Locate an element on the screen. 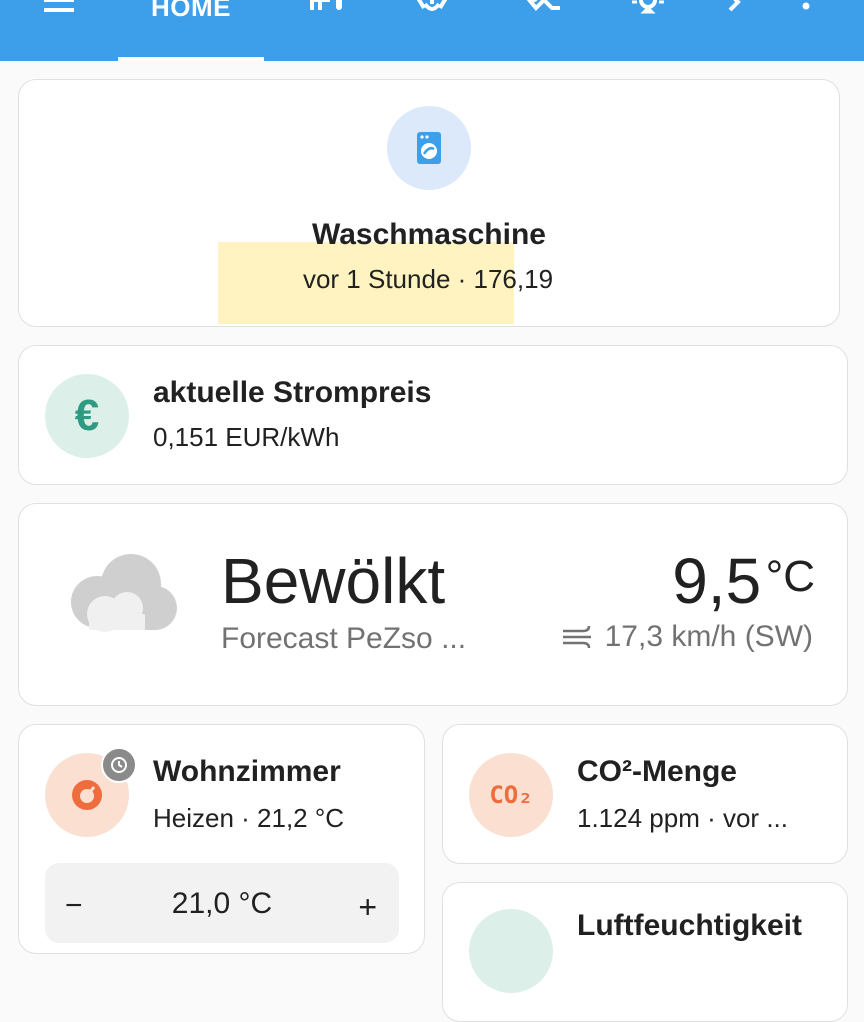 This screenshot has height=1022, width=864. weather-wind: 17,3 km/h (SW) is located at coordinates (687, 637).